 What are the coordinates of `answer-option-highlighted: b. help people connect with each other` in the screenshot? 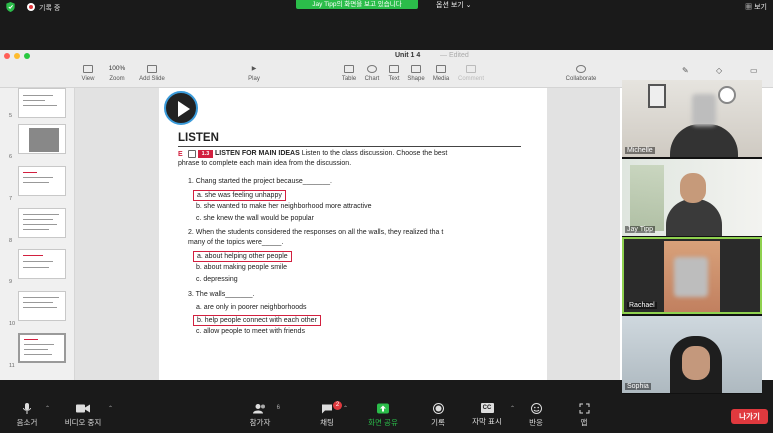 It's located at (257, 320).